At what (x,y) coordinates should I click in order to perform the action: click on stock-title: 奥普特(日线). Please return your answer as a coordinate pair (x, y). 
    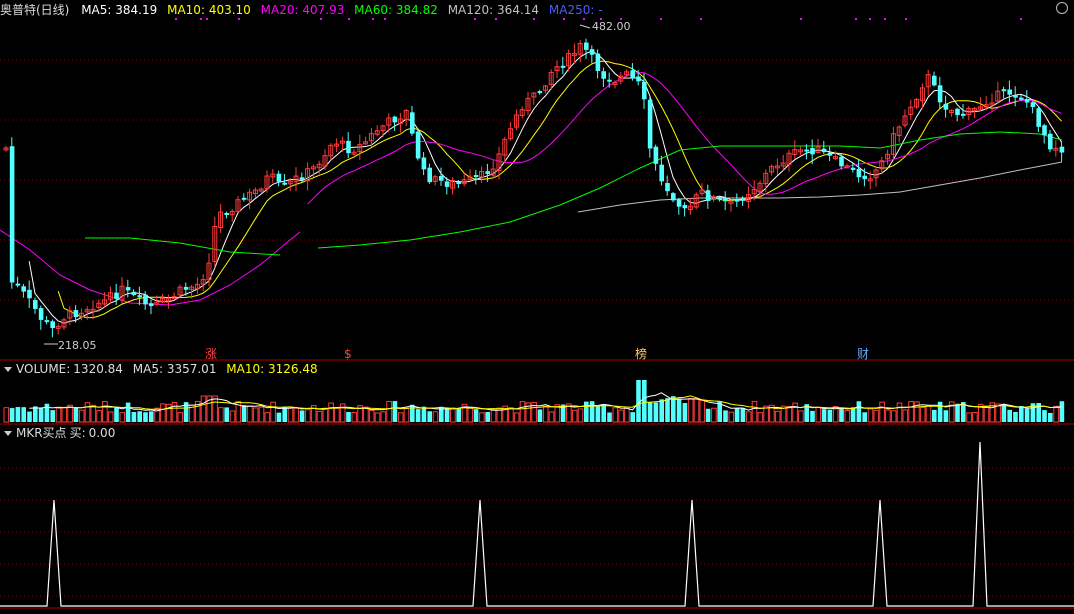
    Looking at the image, I should click on (35, 10).